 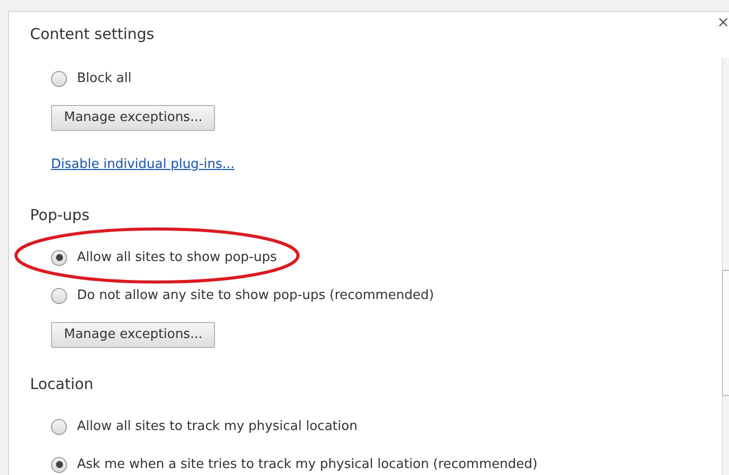 What do you see at coordinates (255, 296) in the screenshot?
I see `option-label: Do not allow any site to show pop-ups (recommended)` at bounding box center [255, 296].